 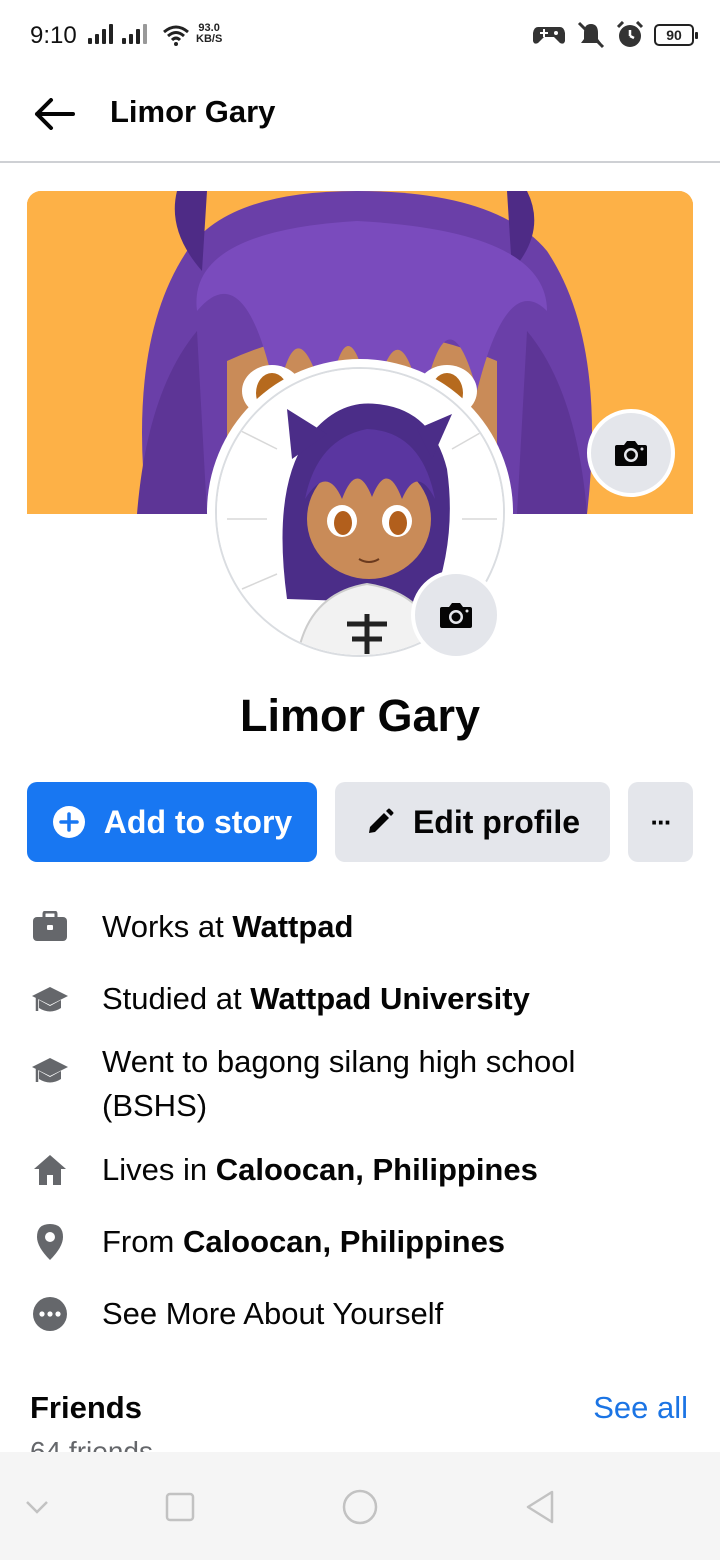 What do you see at coordinates (496, 821) in the screenshot?
I see `edit-profile-label: Edit profile` at bounding box center [496, 821].